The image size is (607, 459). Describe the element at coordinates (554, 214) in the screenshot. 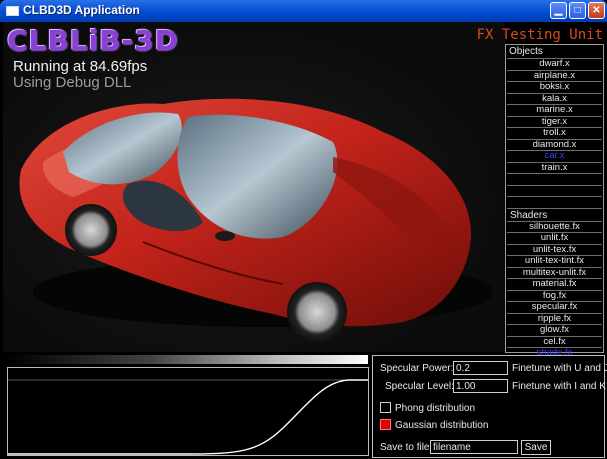

I see `shaders-header: Shaders` at that location.